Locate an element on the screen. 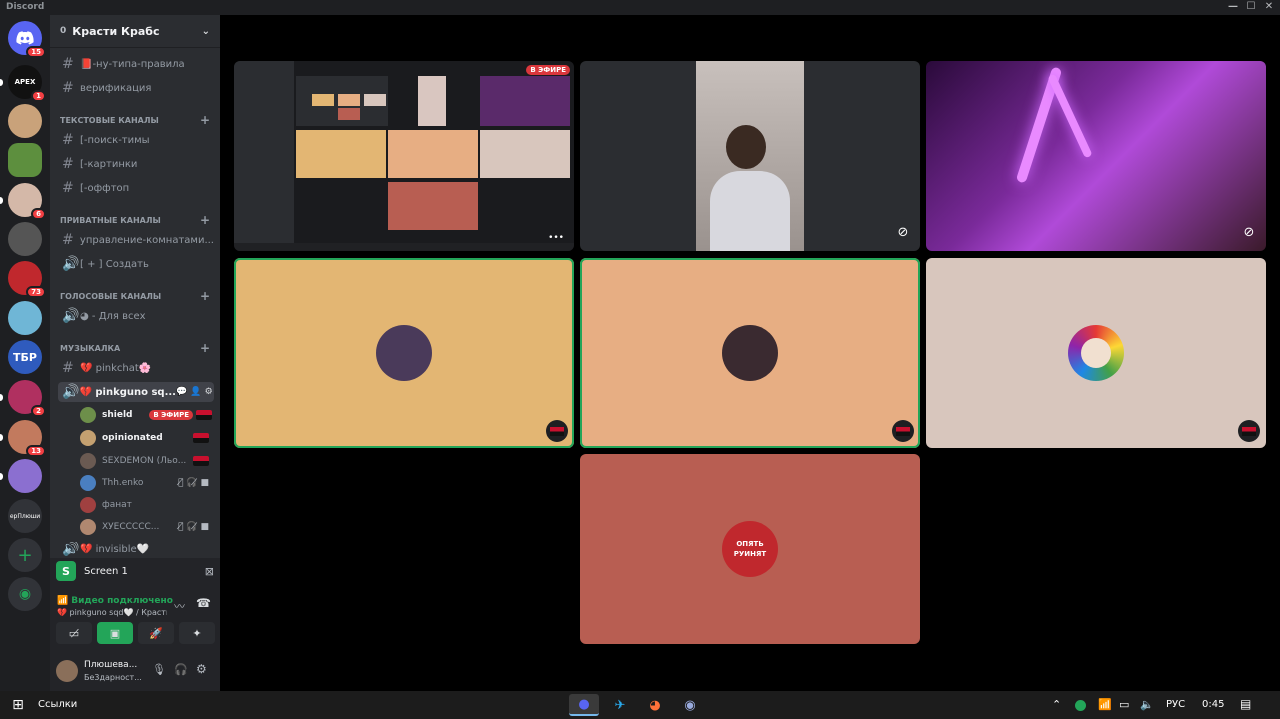 The height and width of the screenshot is (719, 1280). speaker-icon: 🔊 is located at coordinates (71, 549).